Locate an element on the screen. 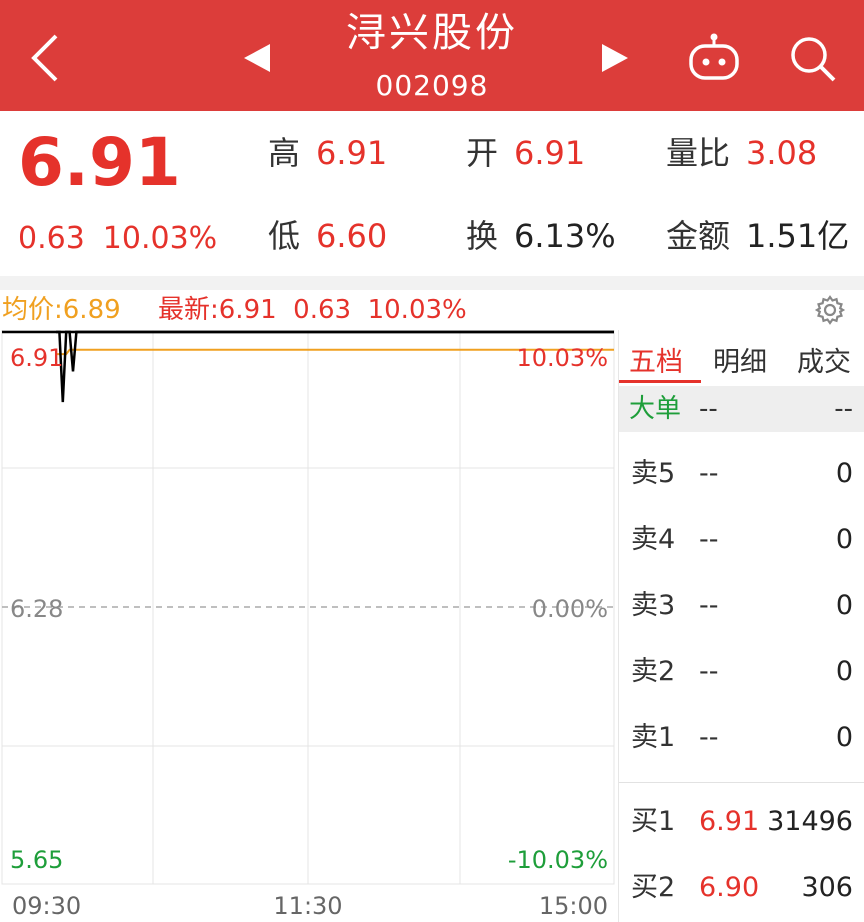 This screenshot has width=864, height=922. open-value: 6.91 is located at coordinates (550, 153).